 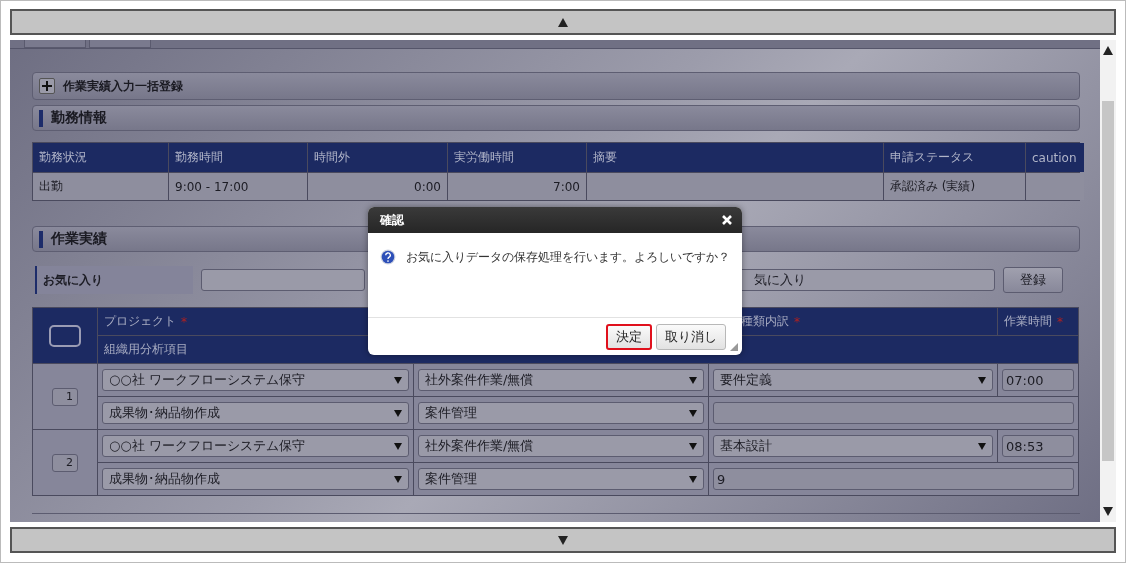 What do you see at coordinates (893, 479) in the screenshot?
I see `input-field: 9` at bounding box center [893, 479].